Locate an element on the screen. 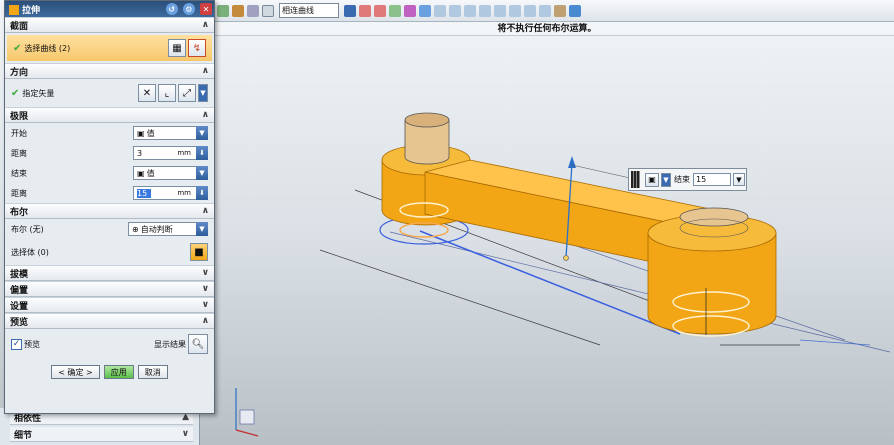  close-icon: ✕ is located at coordinates (206, 9).